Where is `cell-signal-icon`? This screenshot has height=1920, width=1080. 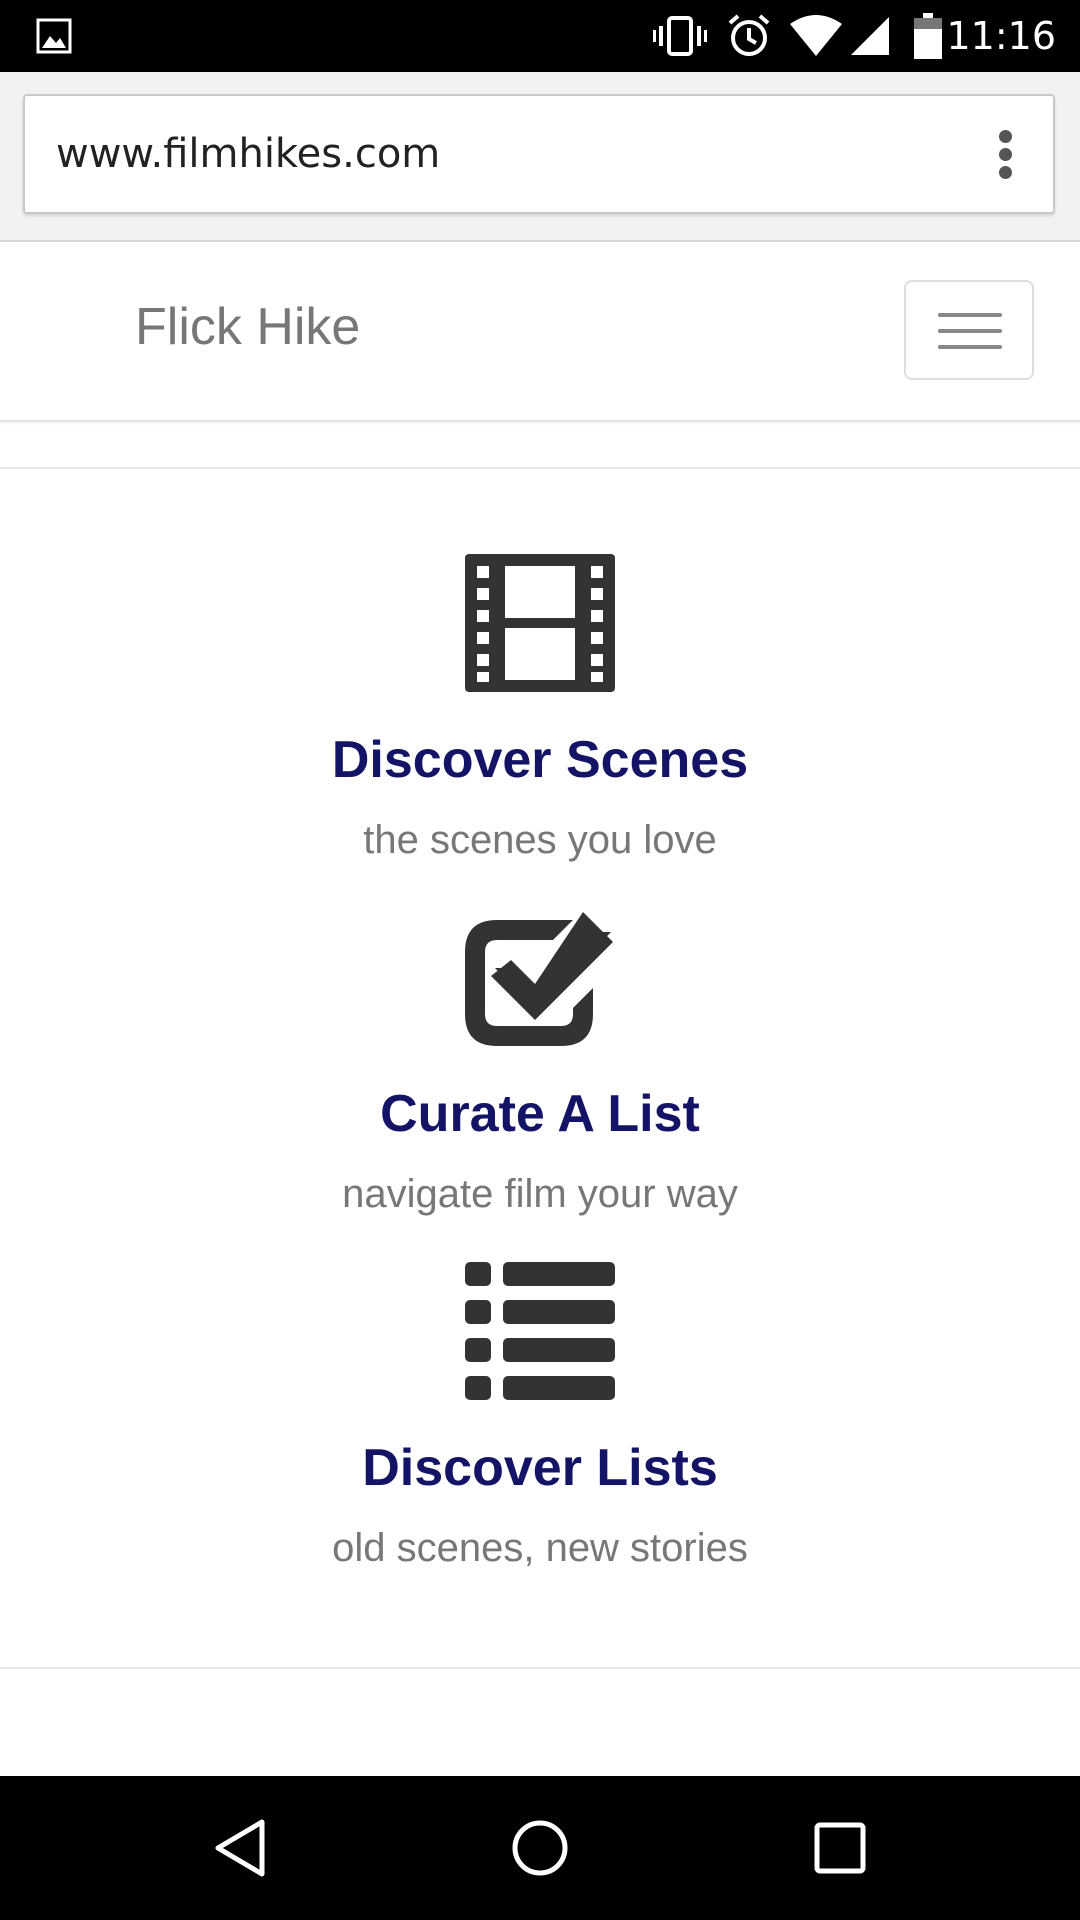 cell-signal-icon is located at coordinates (870, 36).